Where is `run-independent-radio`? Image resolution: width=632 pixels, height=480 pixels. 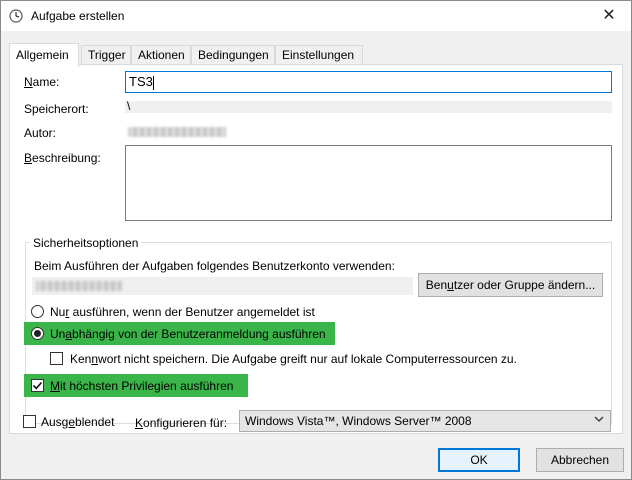 run-independent-radio is located at coordinates (37, 333).